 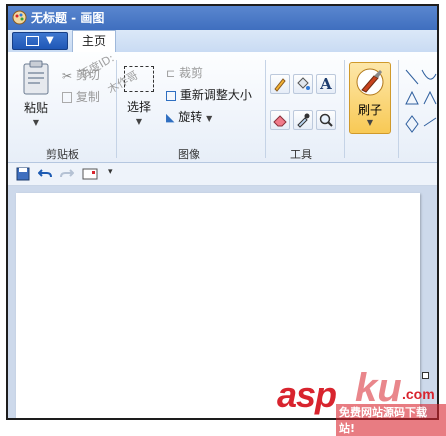 What do you see at coordinates (391, 420) in the screenshot?
I see `watermark-subtitle: 免费网站源码下载站!` at bounding box center [391, 420].